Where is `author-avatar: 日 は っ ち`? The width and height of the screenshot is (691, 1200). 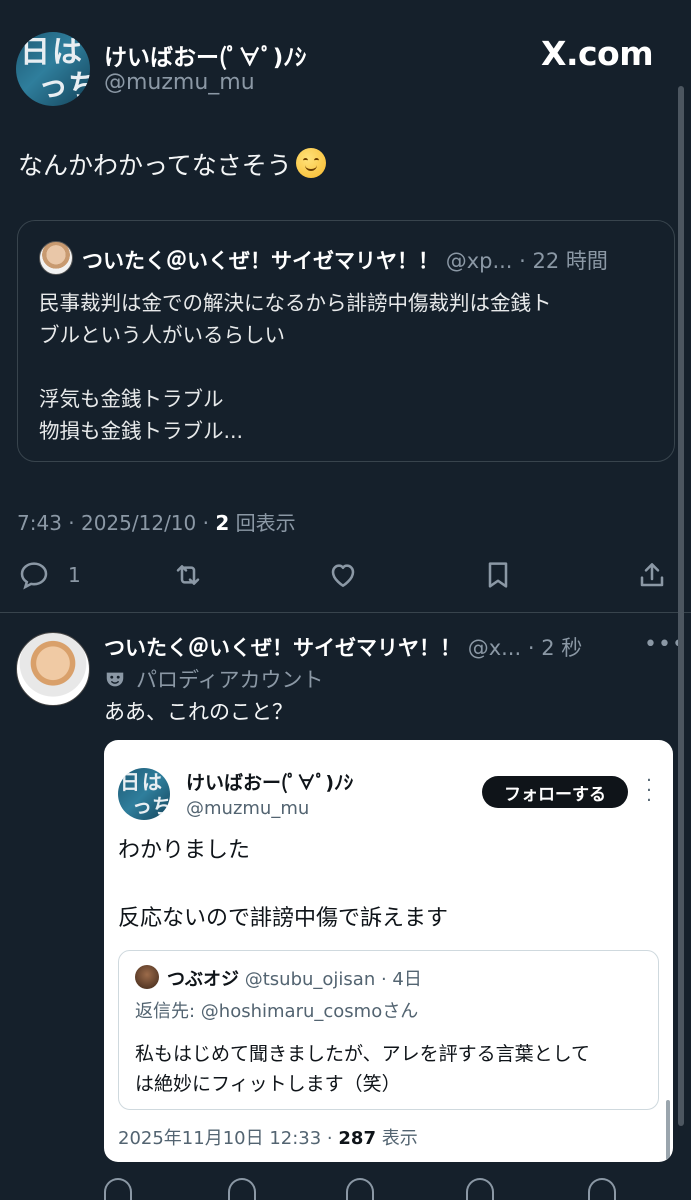
author-avatar: 日 は っ ち is located at coordinates (53, 69).